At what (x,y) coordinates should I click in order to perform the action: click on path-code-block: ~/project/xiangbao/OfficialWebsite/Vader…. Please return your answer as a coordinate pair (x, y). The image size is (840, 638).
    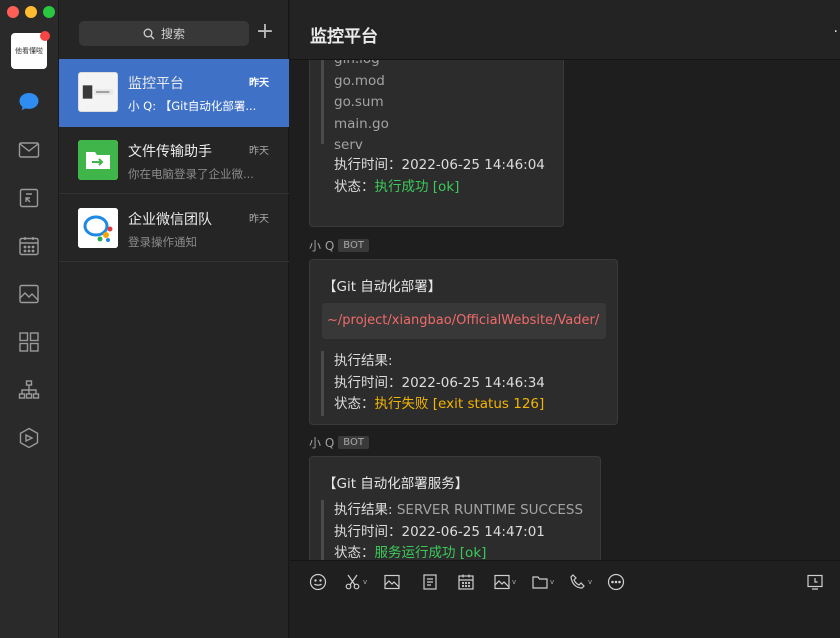
    Looking at the image, I should click on (464, 321).